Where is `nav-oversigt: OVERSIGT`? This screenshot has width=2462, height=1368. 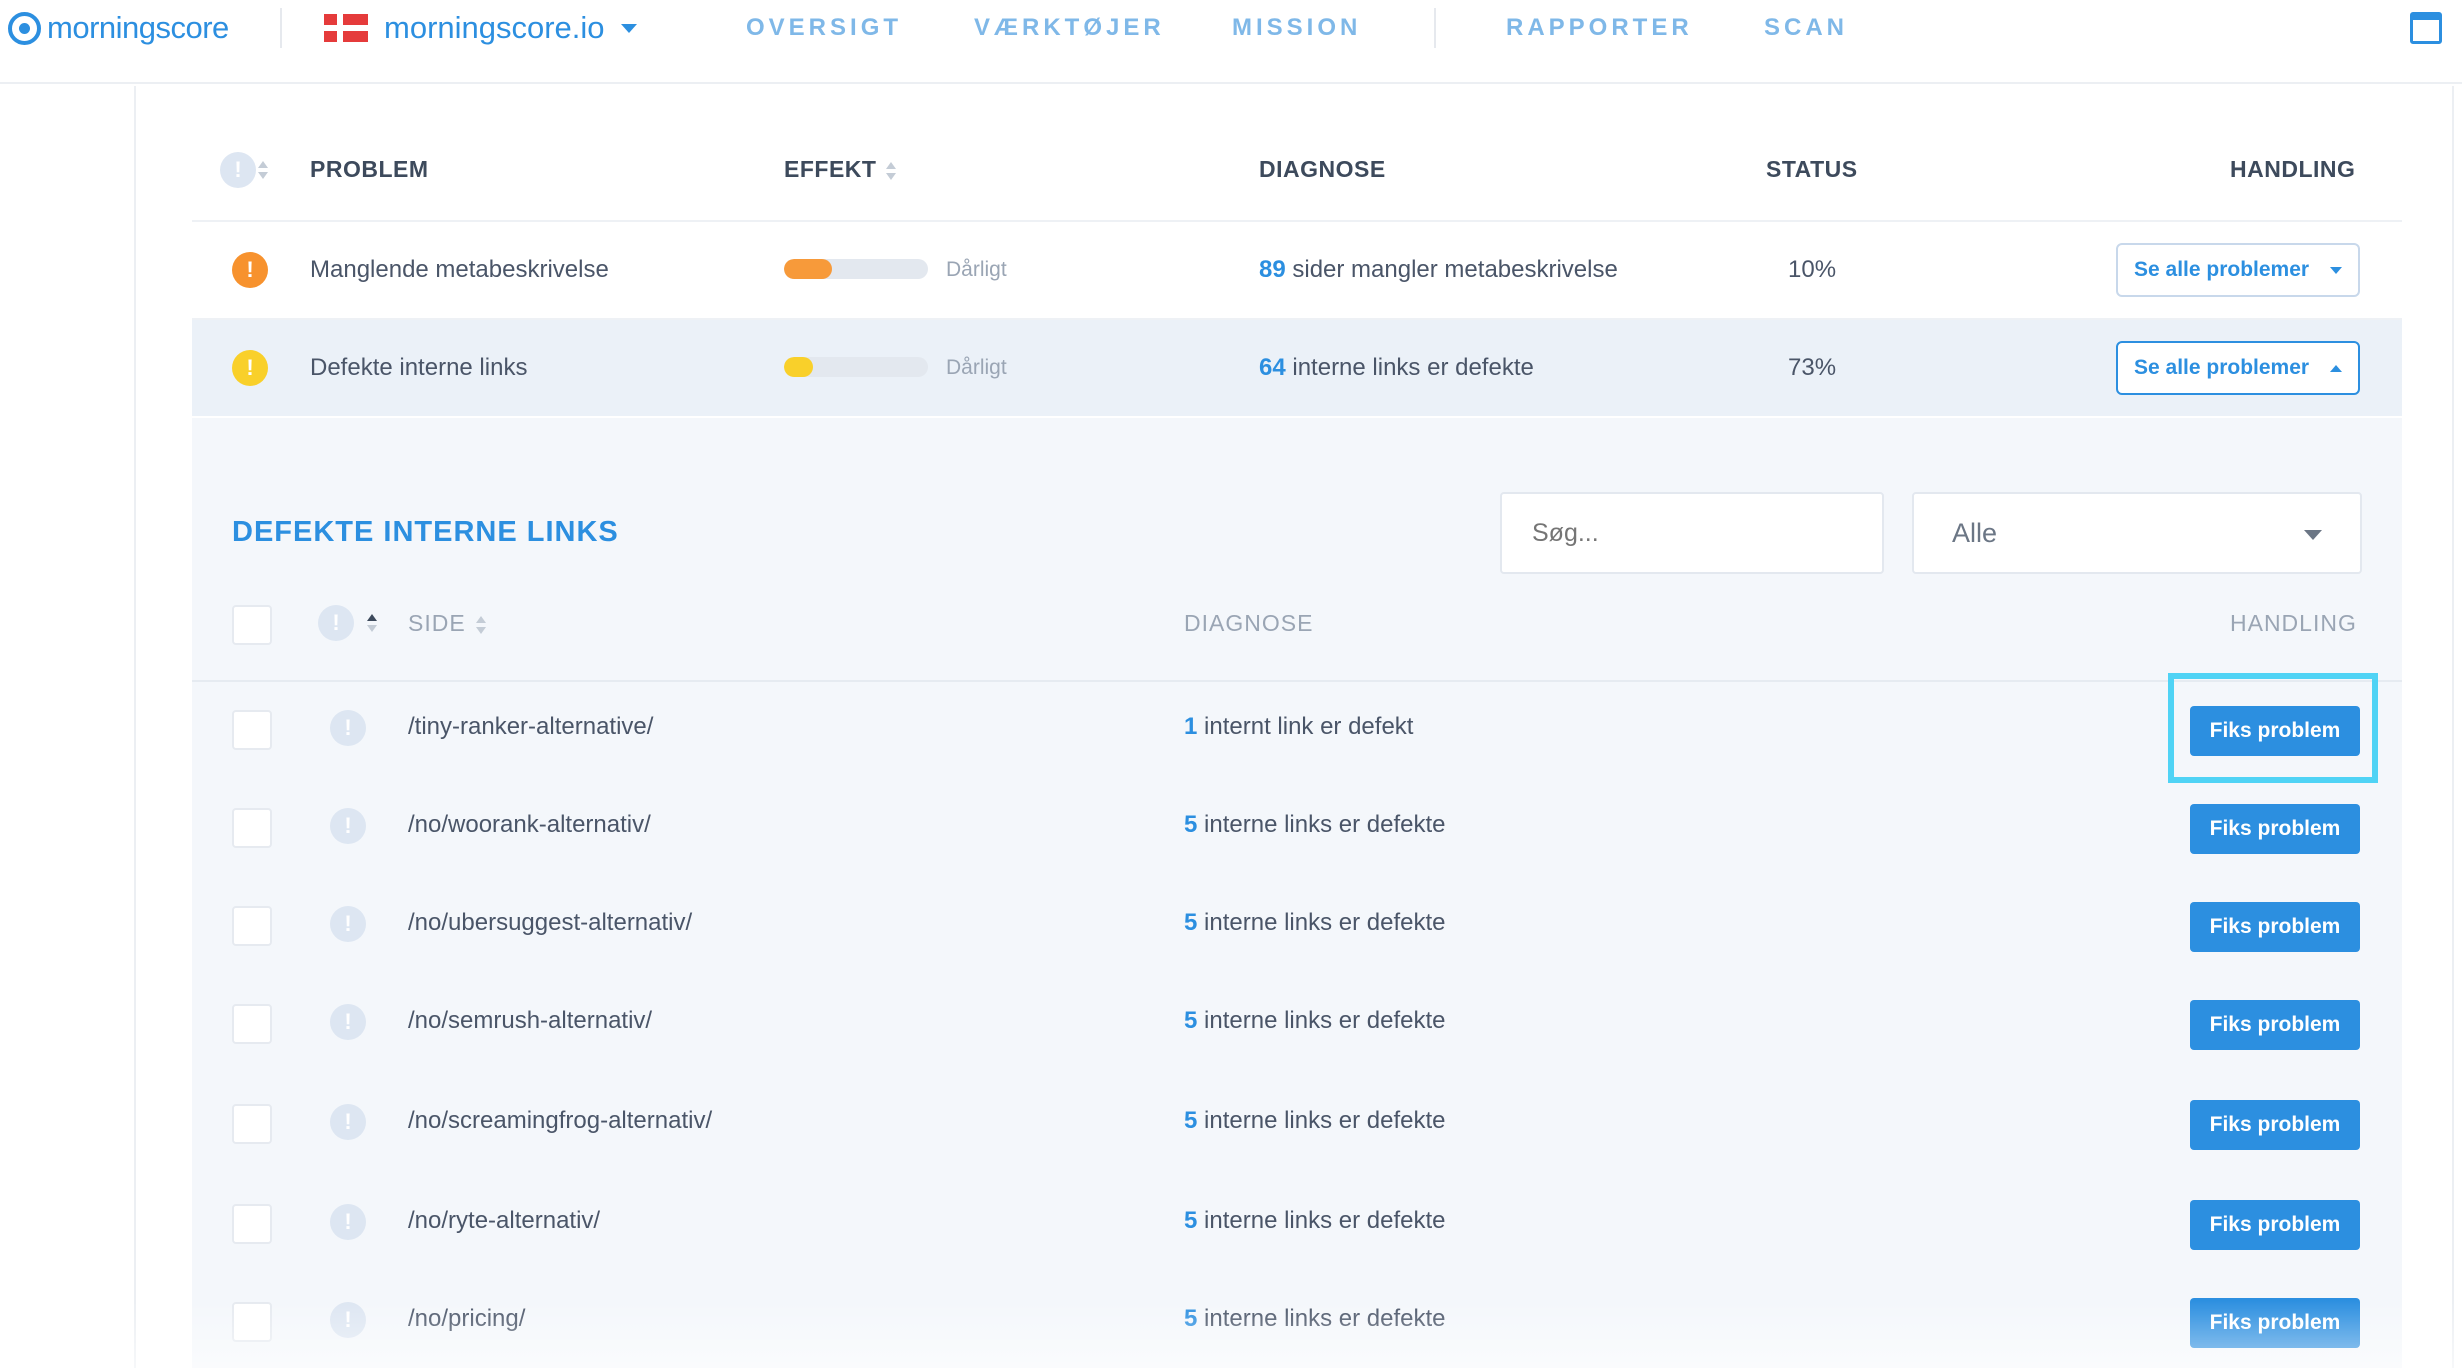
nav-oversigt: OVERSIGT is located at coordinates (824, 28).